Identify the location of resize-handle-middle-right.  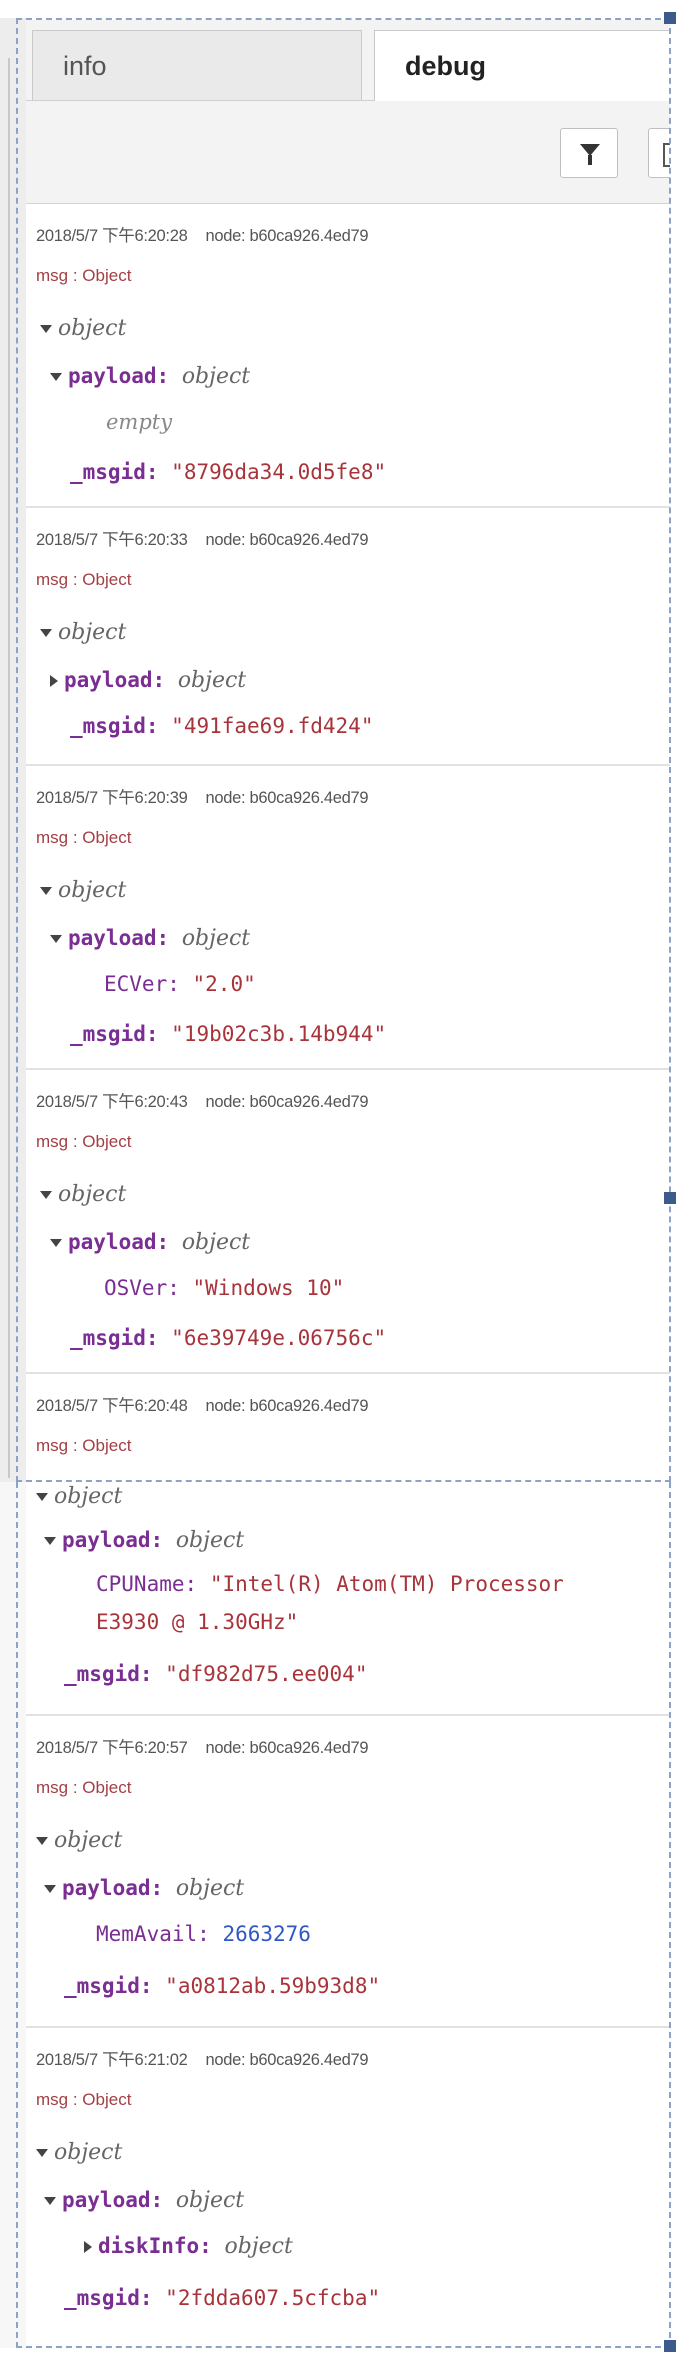
(670, 1198).